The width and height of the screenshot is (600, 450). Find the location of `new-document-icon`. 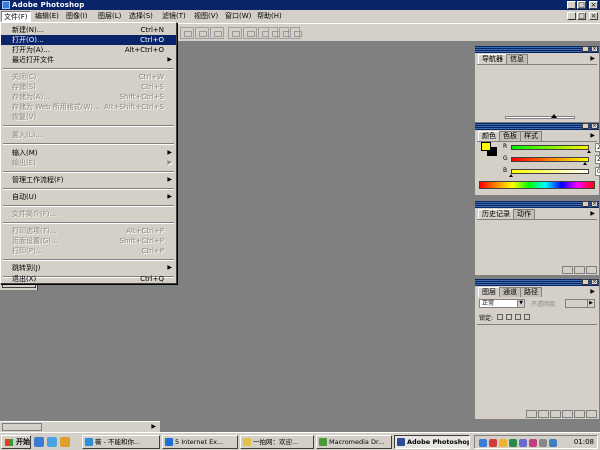

new-document-icon is located at coordinates (579, 270).